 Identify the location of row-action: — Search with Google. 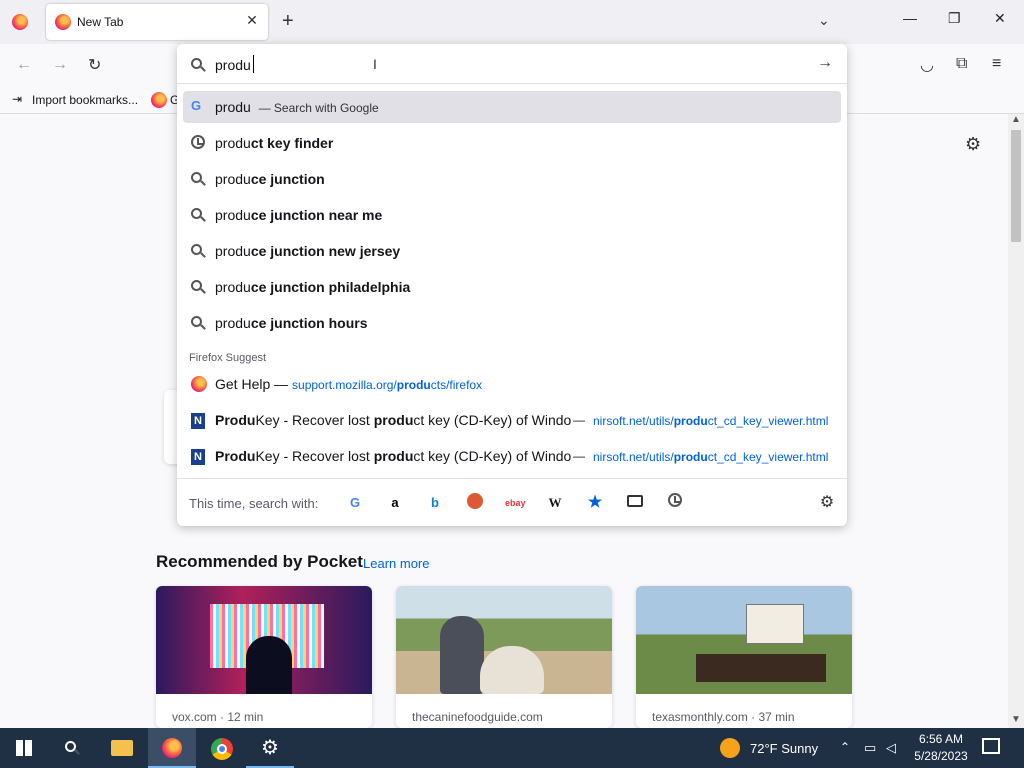
(318, 108).